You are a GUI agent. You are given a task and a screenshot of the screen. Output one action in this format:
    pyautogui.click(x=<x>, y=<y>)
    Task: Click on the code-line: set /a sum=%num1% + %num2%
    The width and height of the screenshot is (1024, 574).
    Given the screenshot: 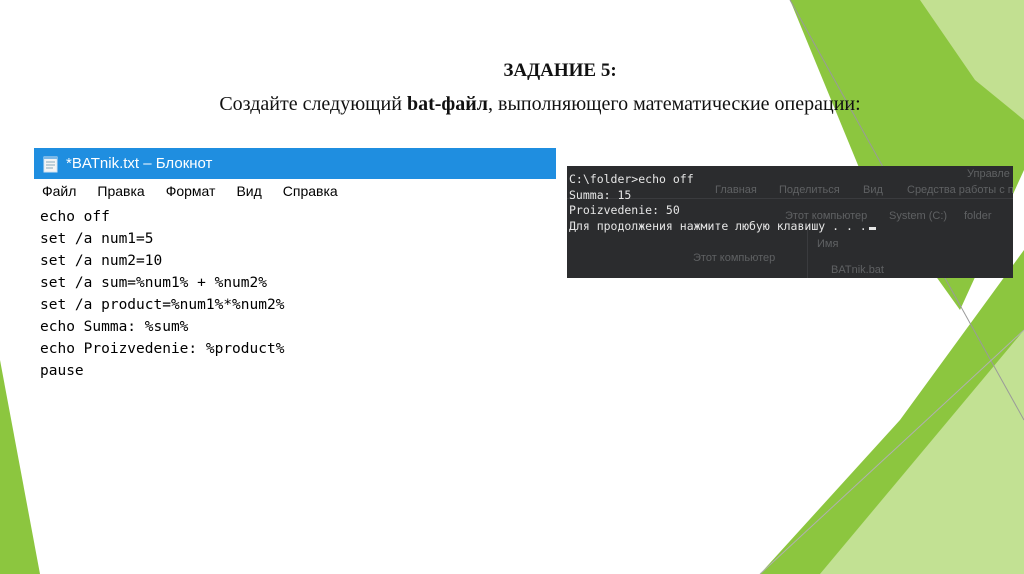 What is the action you would take?
    pyautogui.click(x=153, y=283)
    